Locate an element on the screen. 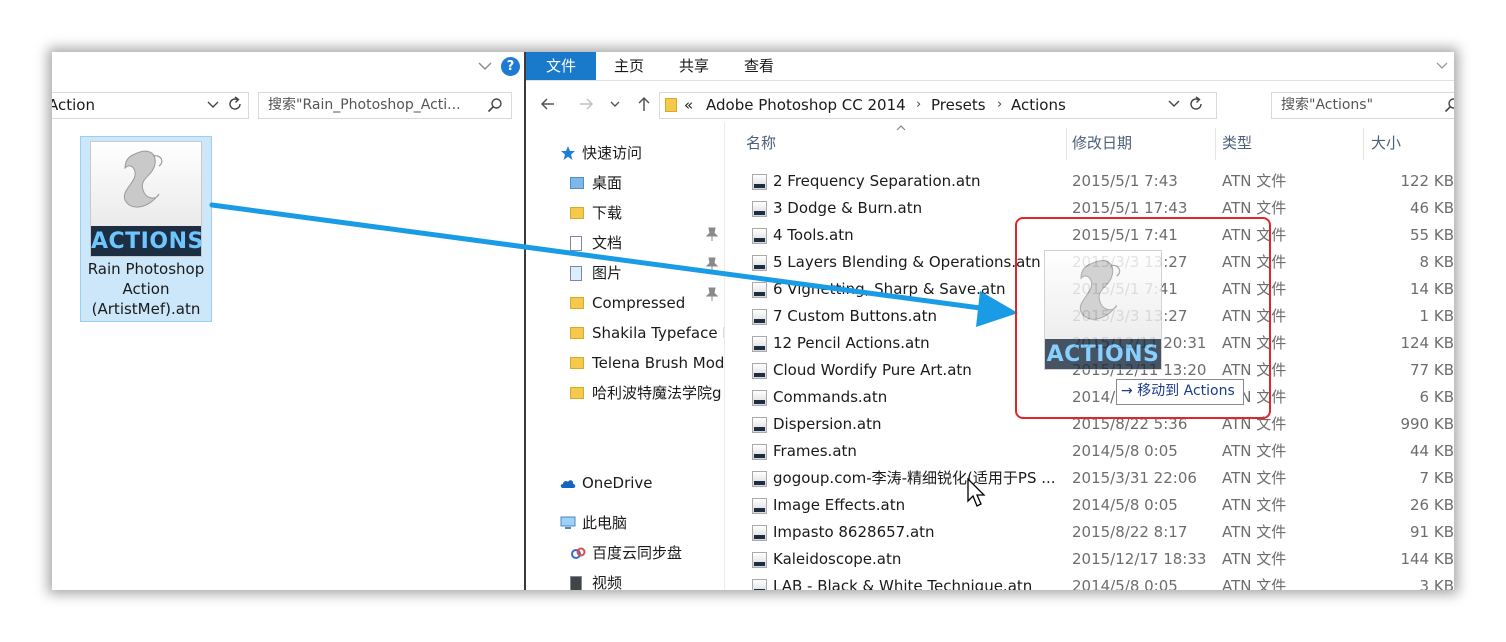 Image resolution: width=1506 pixels, height=642 pixels. forward-icon is located at coordinates (586, 104).